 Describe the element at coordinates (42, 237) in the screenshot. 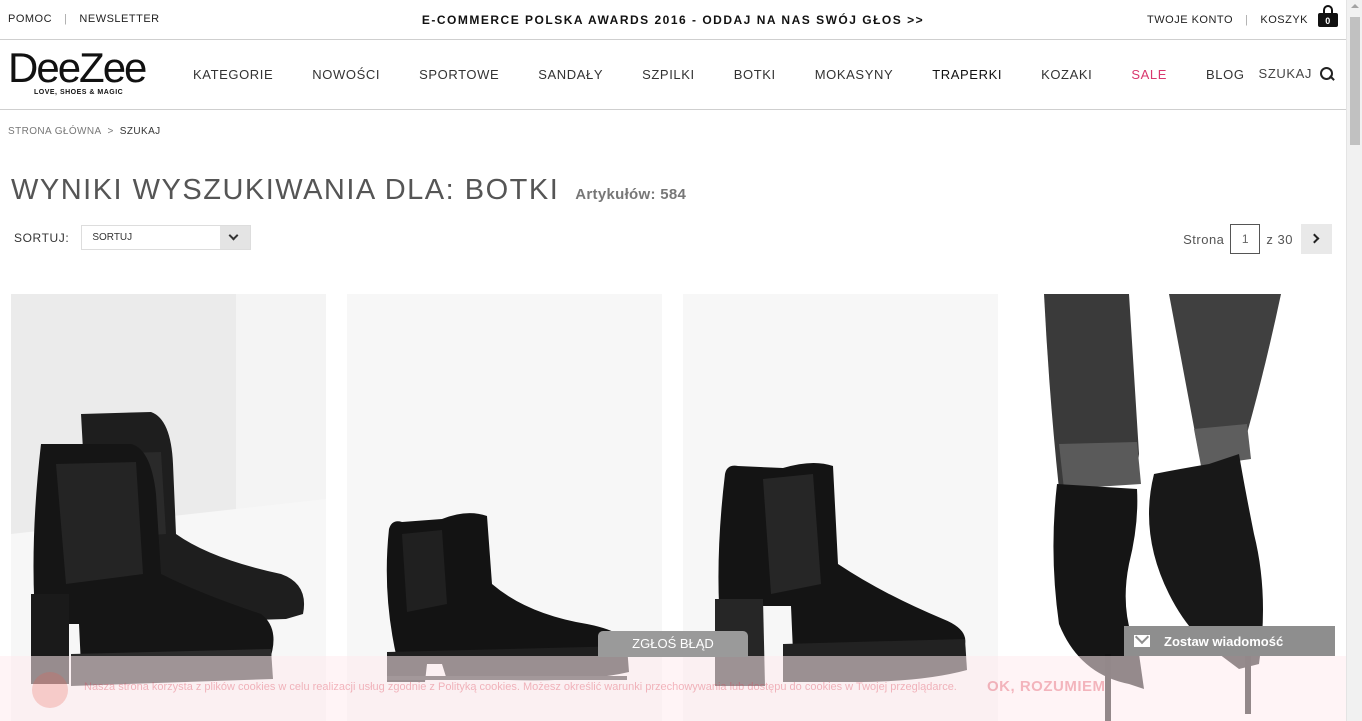

I see `sort-label: SORTUJ:` at that location.